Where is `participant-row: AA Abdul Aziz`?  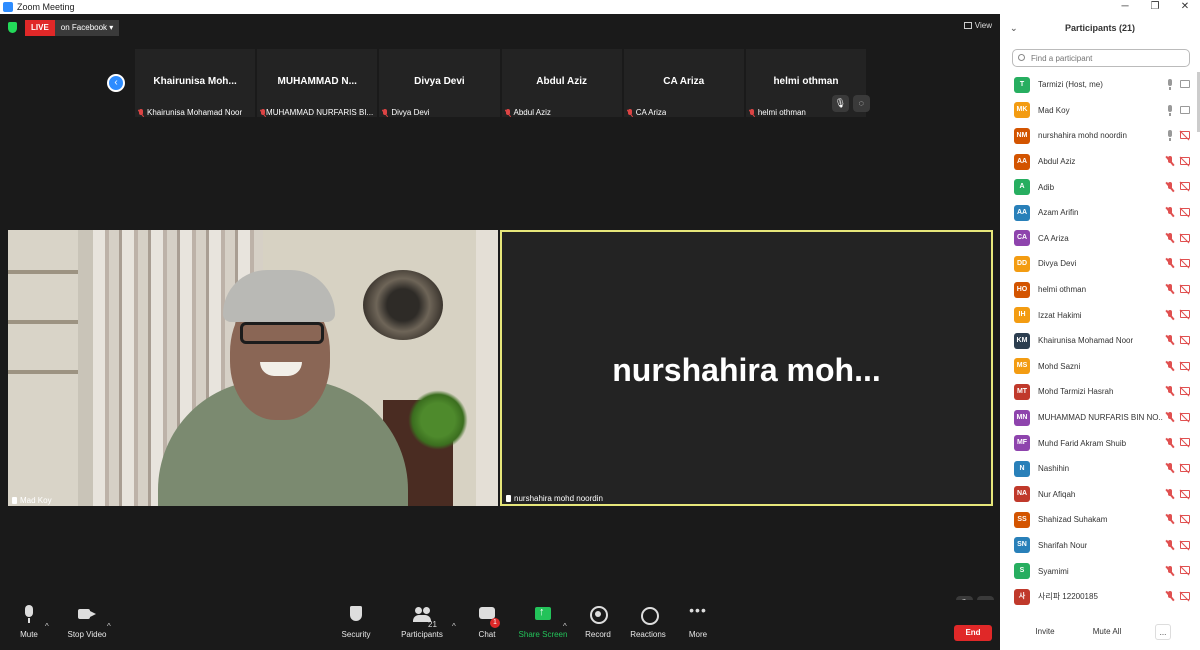 participant-row: AA Abdul Aziz is located at coordinates (1100, 162).